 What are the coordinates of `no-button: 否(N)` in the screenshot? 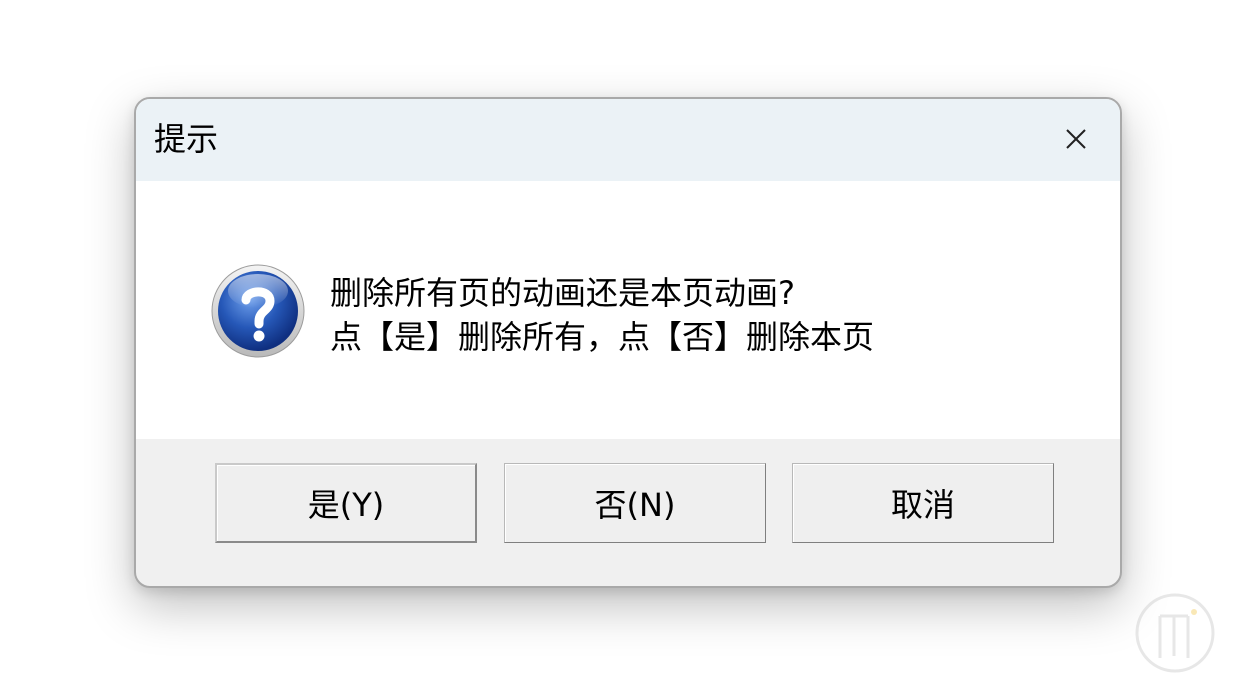 It's located at (635, 503).